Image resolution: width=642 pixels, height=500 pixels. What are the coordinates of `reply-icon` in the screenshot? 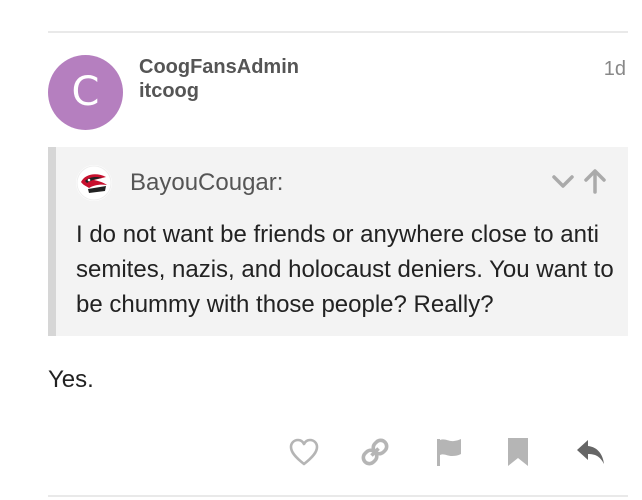 It's located at (590, 452).